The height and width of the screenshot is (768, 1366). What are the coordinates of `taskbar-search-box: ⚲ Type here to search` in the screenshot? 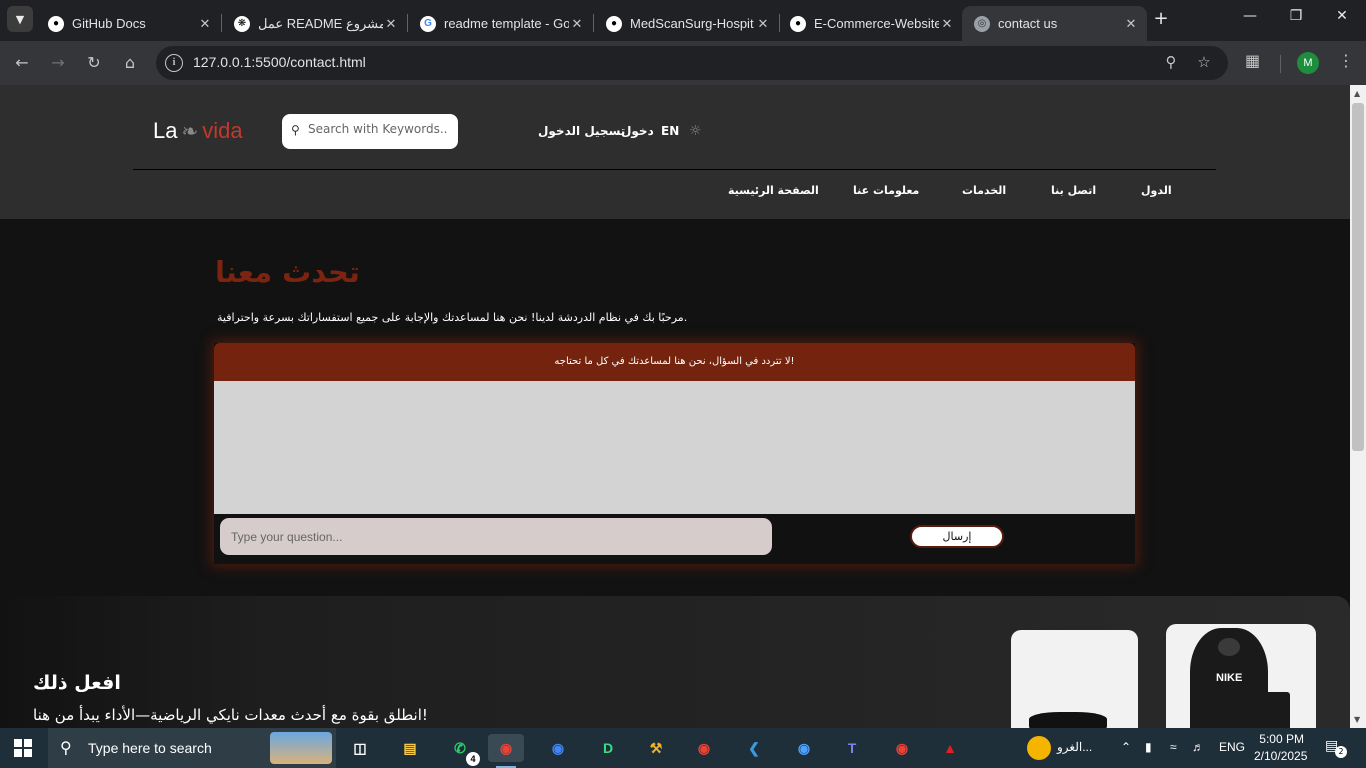 It's located at (192, 748).